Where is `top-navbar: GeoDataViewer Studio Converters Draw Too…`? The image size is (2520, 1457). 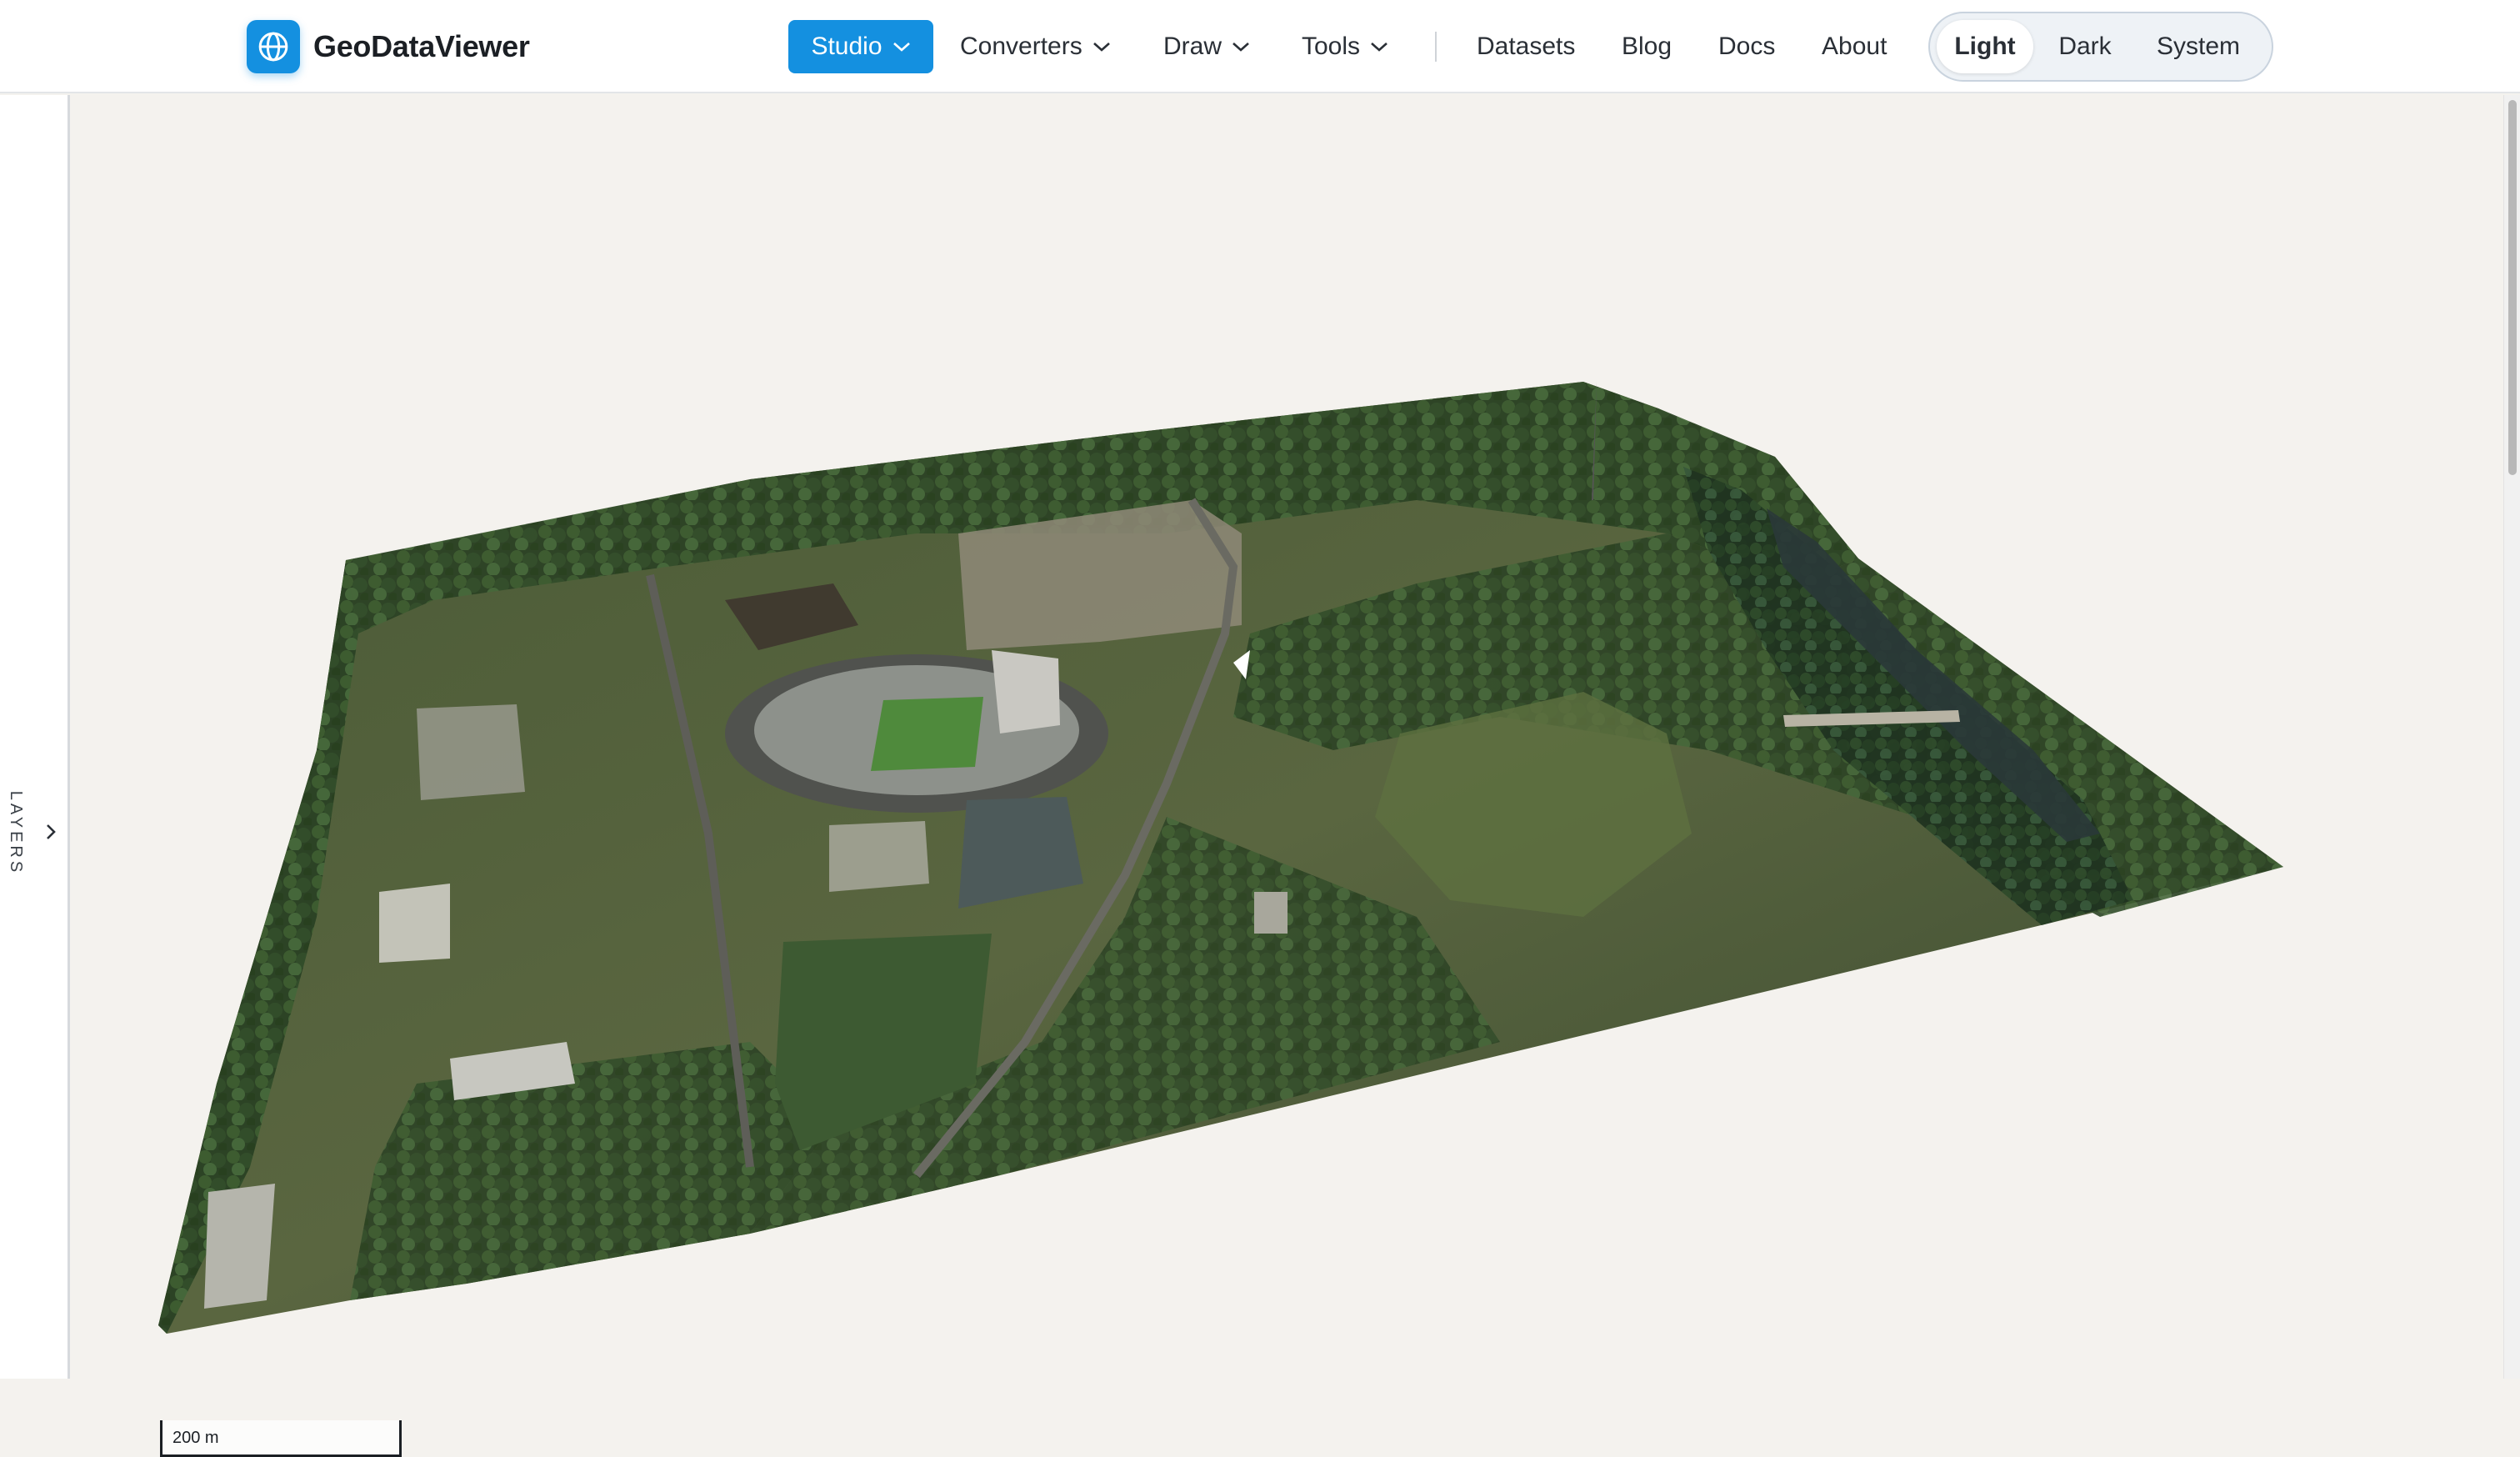 top-navbar: GeoDataViewer Studio Converters Draw Too… is located at coordinates (1260, 46).